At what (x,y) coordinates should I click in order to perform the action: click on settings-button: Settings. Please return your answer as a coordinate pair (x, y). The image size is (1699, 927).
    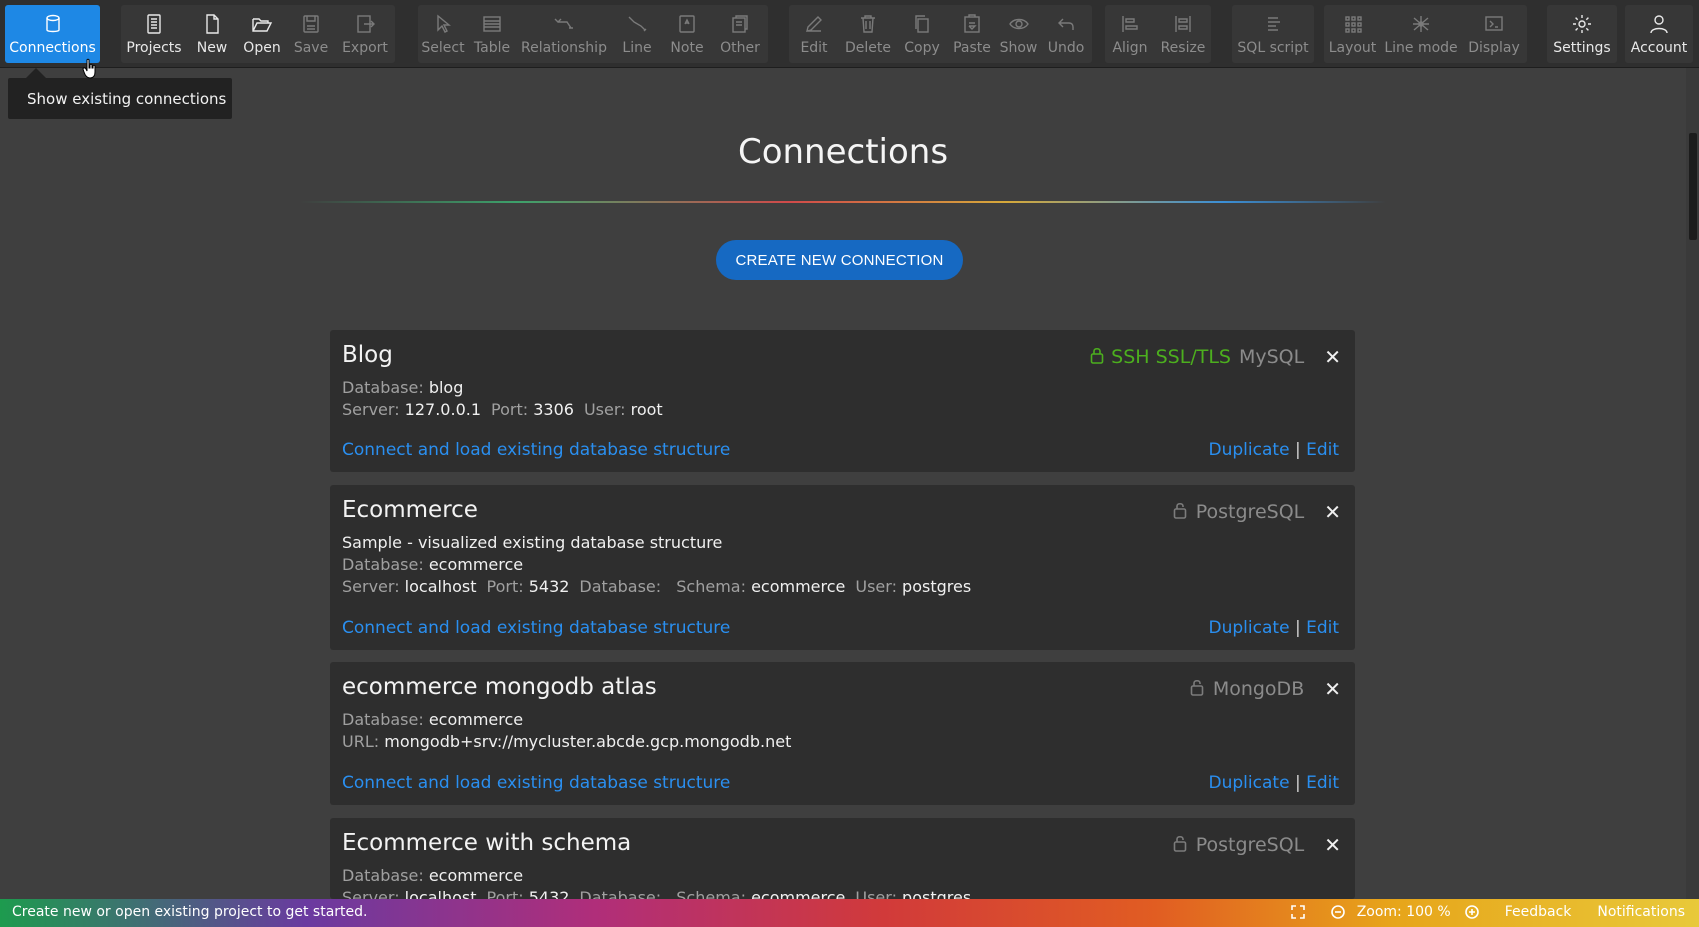
    Looking at the image, I should click on (1582, 34).